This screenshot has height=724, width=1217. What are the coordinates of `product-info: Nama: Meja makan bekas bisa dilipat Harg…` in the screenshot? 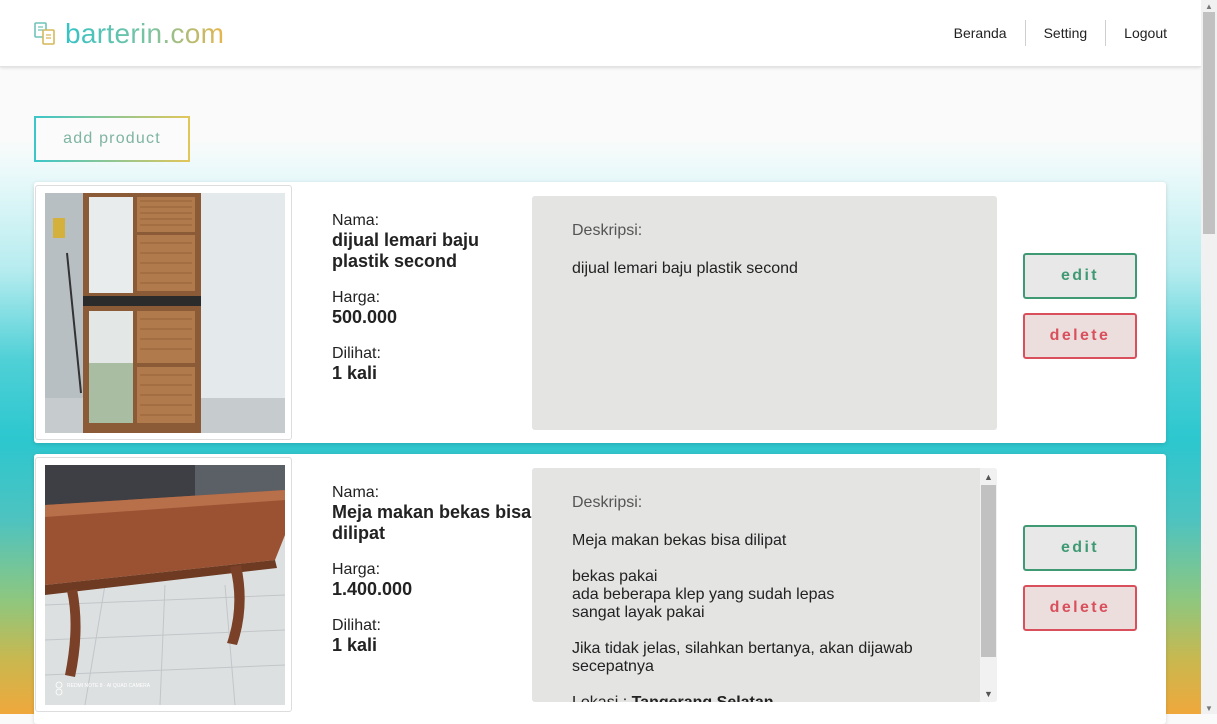 It's located at (432, 577).